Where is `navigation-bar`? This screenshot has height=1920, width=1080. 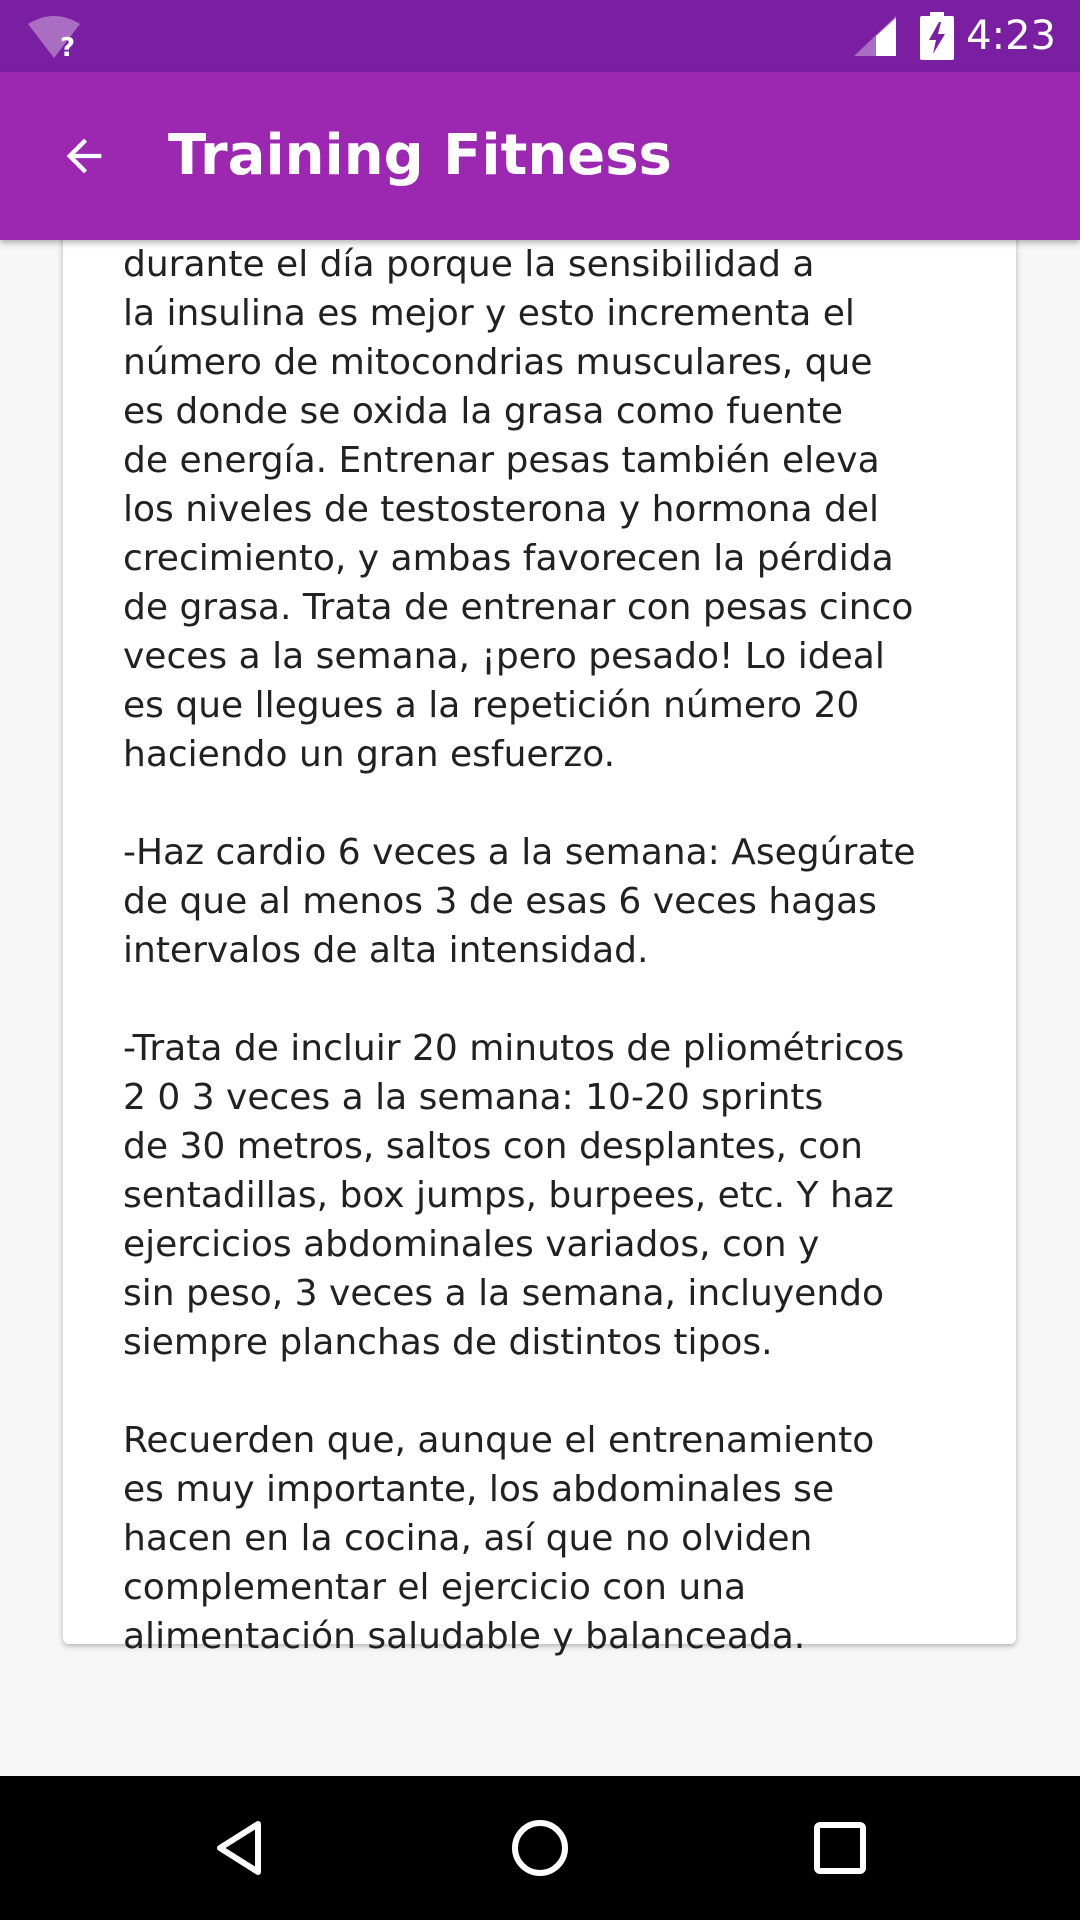 navigation-bar is located at coordinates (540, 1848).